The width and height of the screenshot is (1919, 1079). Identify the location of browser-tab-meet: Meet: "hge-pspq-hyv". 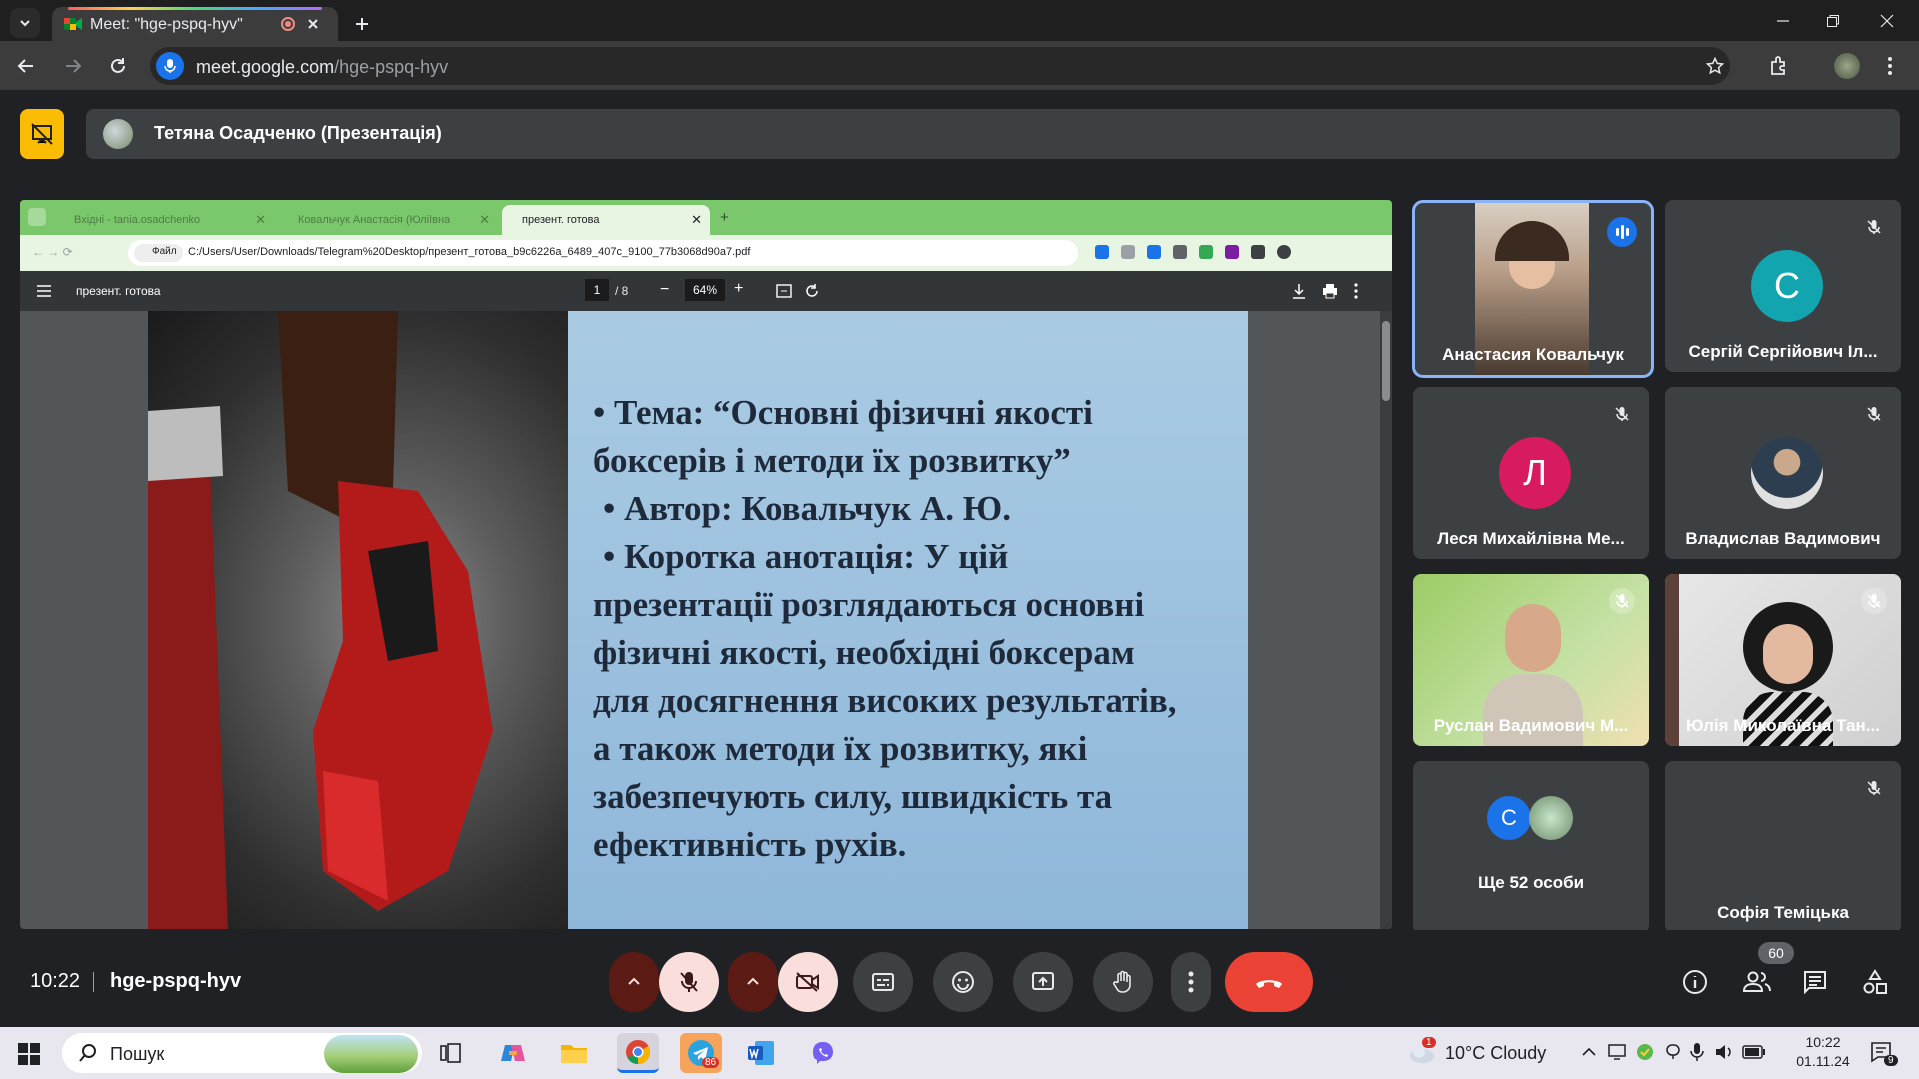
(195, 24).